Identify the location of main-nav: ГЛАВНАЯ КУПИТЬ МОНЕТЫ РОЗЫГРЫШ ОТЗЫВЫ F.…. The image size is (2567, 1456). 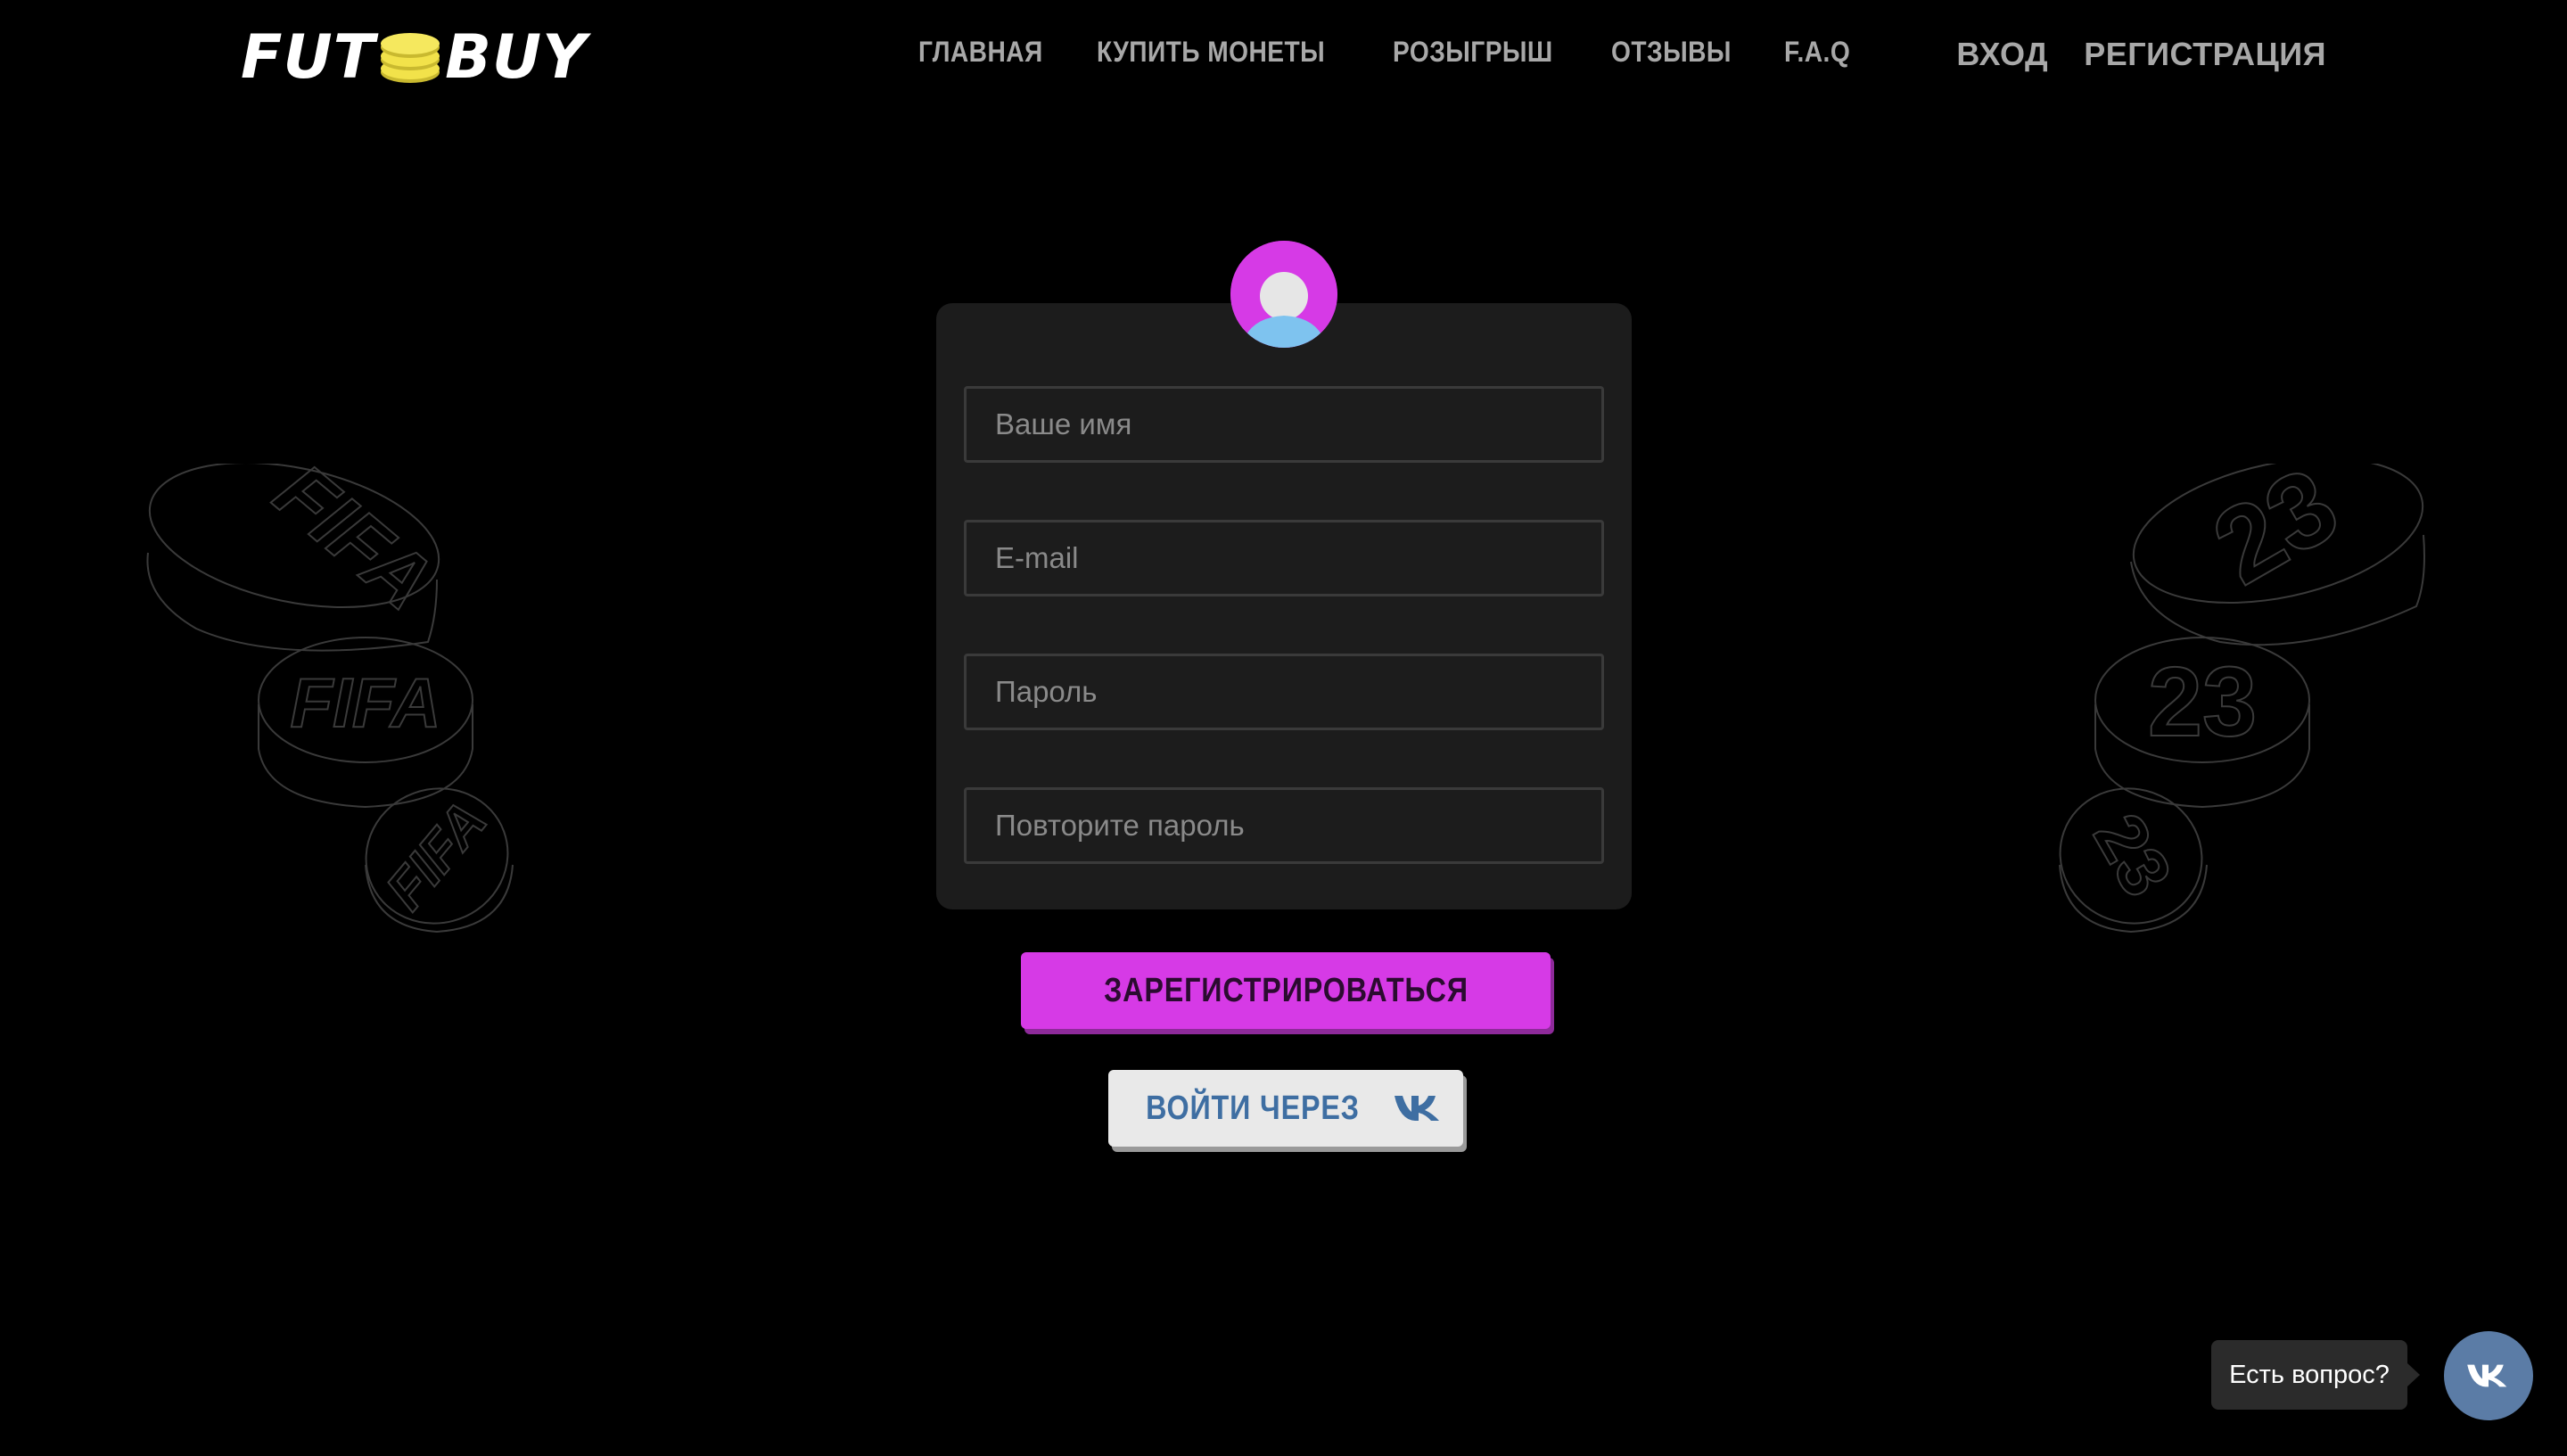
(1407, 52).